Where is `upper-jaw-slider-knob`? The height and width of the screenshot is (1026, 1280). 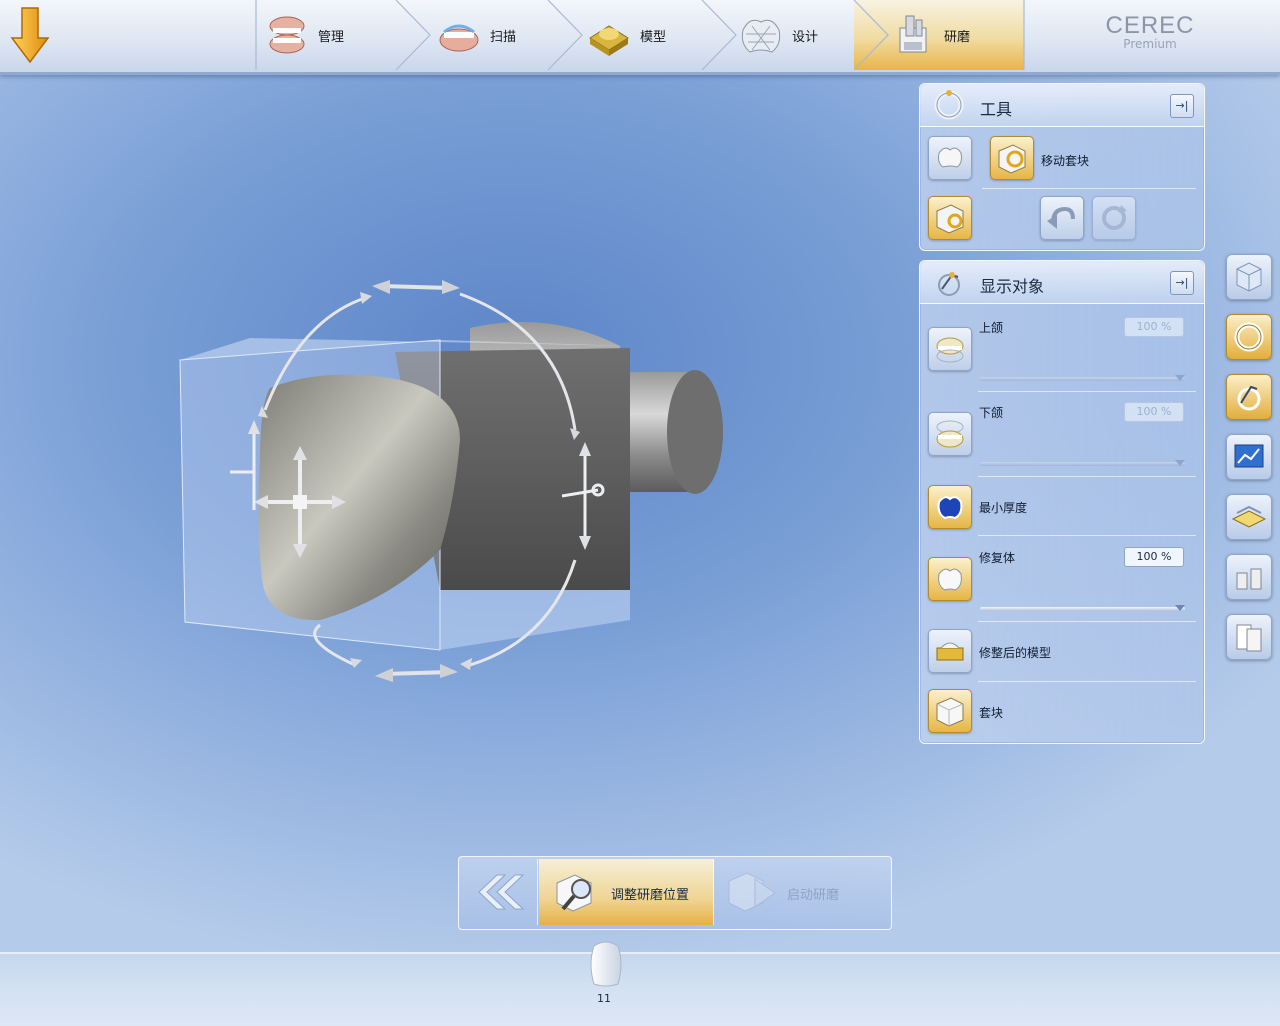
upper-jaw-slider-knob is located at coordinates (1180, 378).